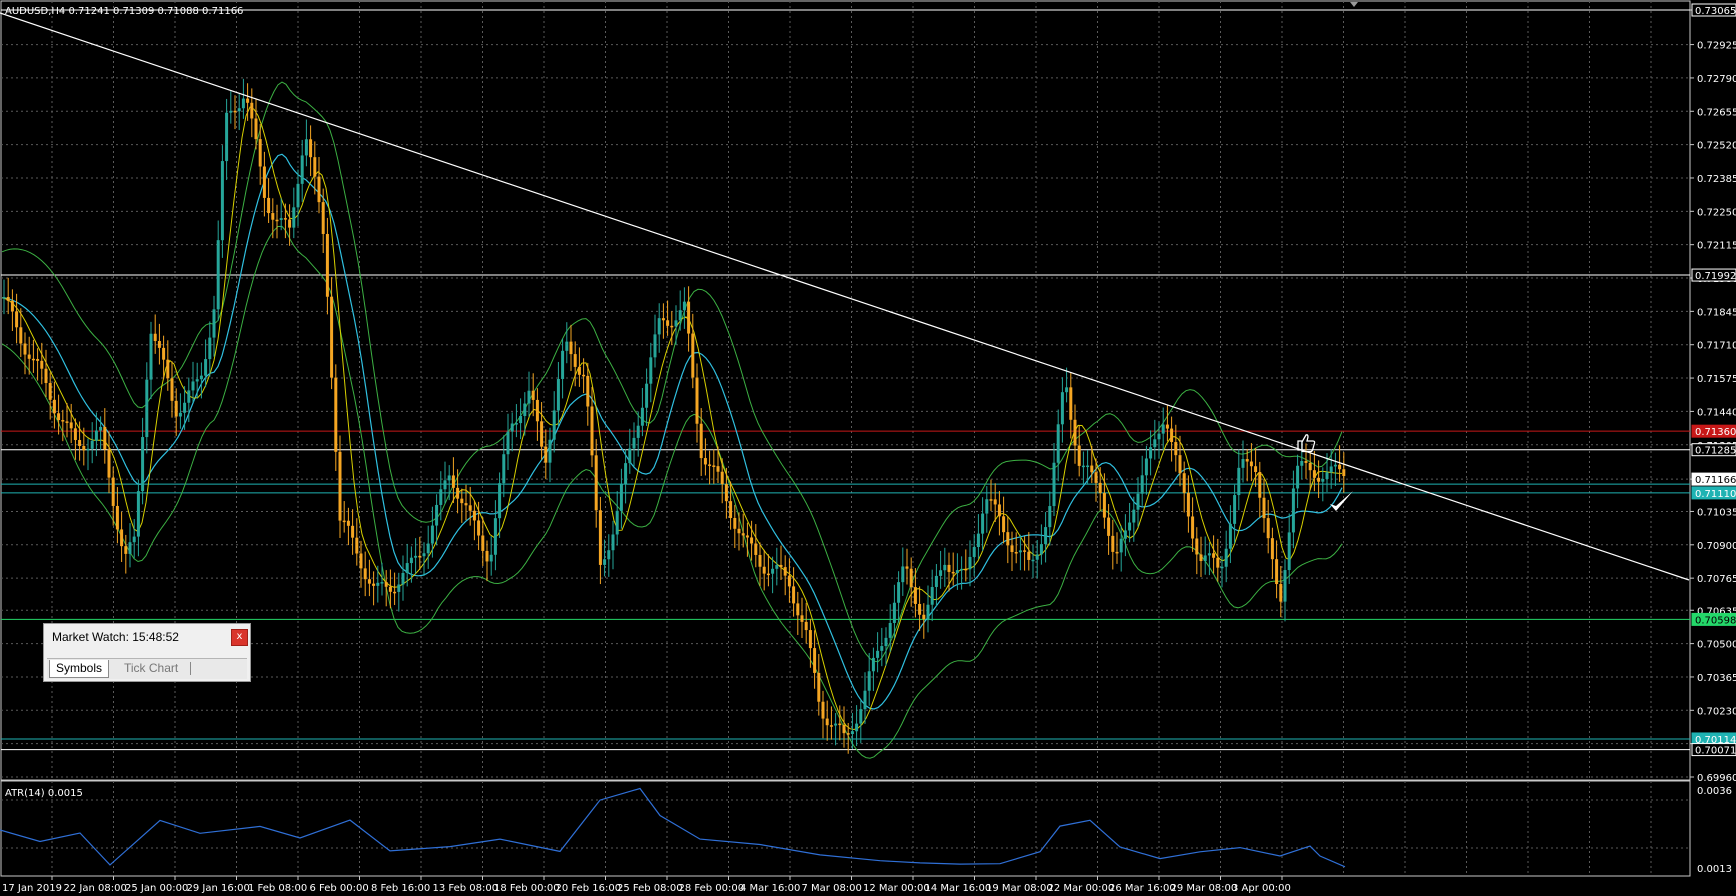 This screenshot has width=1736, height=896. Describe the element at coordinates (1716, 46) in the screenshot. I see `price-tick-label: 0.72925` at that location.